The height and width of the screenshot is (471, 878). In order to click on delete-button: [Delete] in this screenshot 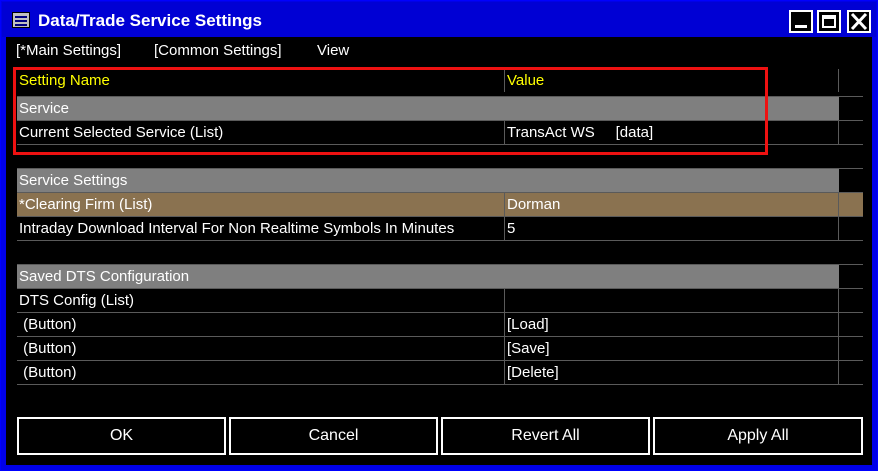, I will do `click(672, 372)`.